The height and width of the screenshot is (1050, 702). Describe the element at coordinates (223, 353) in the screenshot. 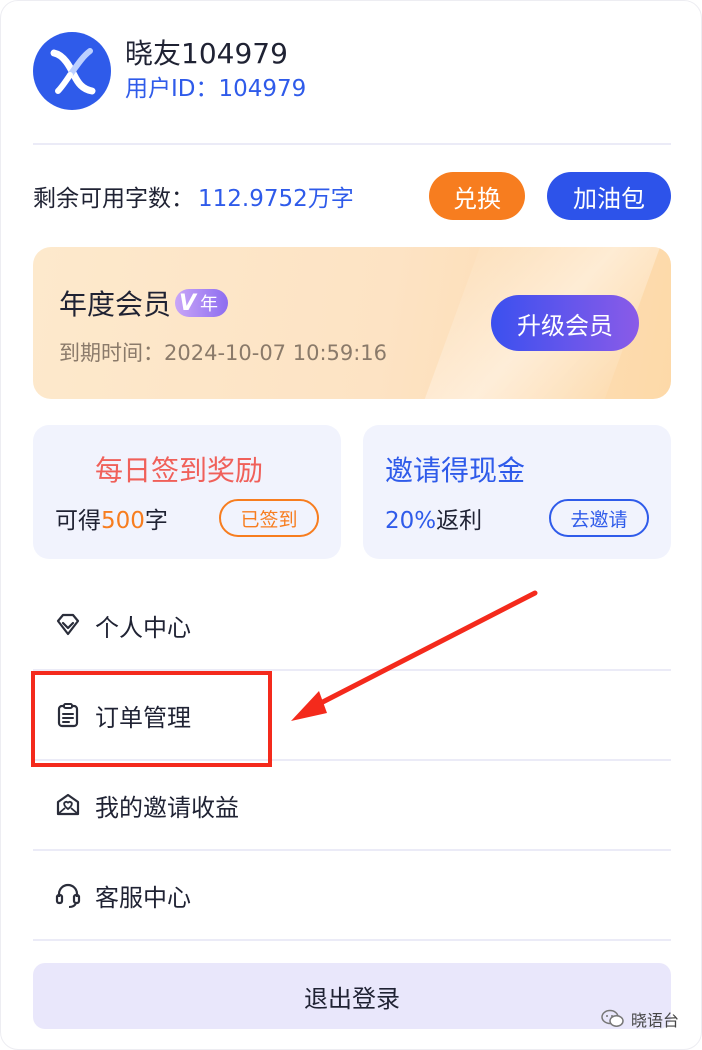

I see `membership-expire: 到期时间：2024-10-07 10:59:16` at that location.